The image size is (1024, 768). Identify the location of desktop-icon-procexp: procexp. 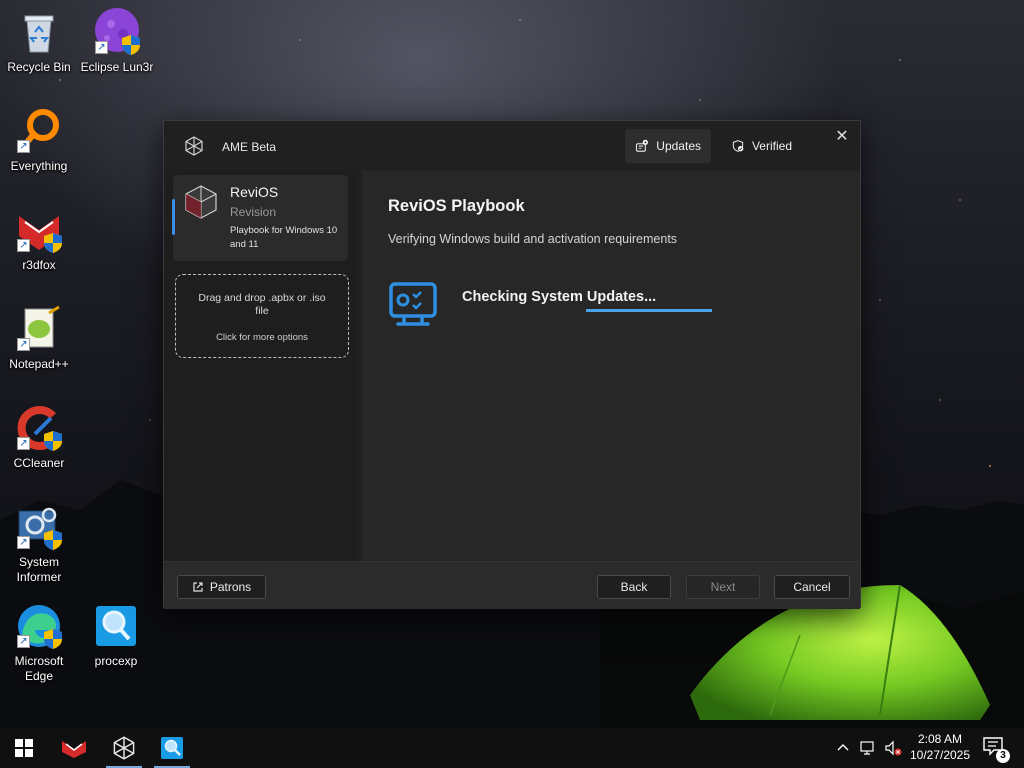
(116, 635).